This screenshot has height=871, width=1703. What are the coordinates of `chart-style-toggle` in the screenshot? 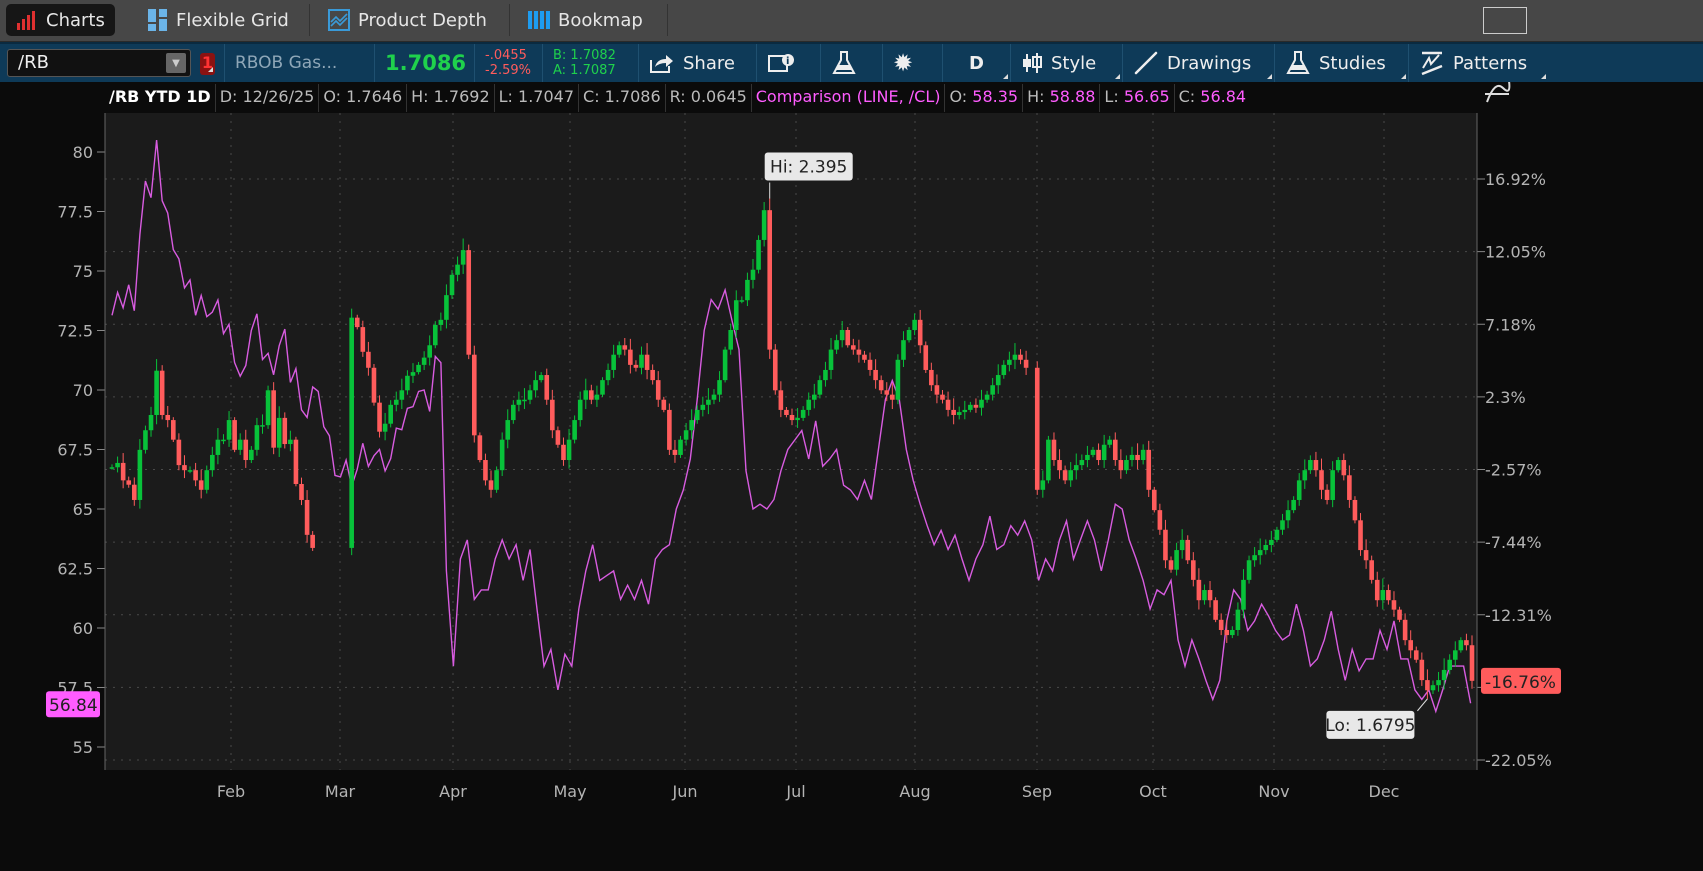 It's located at (1498, 92).